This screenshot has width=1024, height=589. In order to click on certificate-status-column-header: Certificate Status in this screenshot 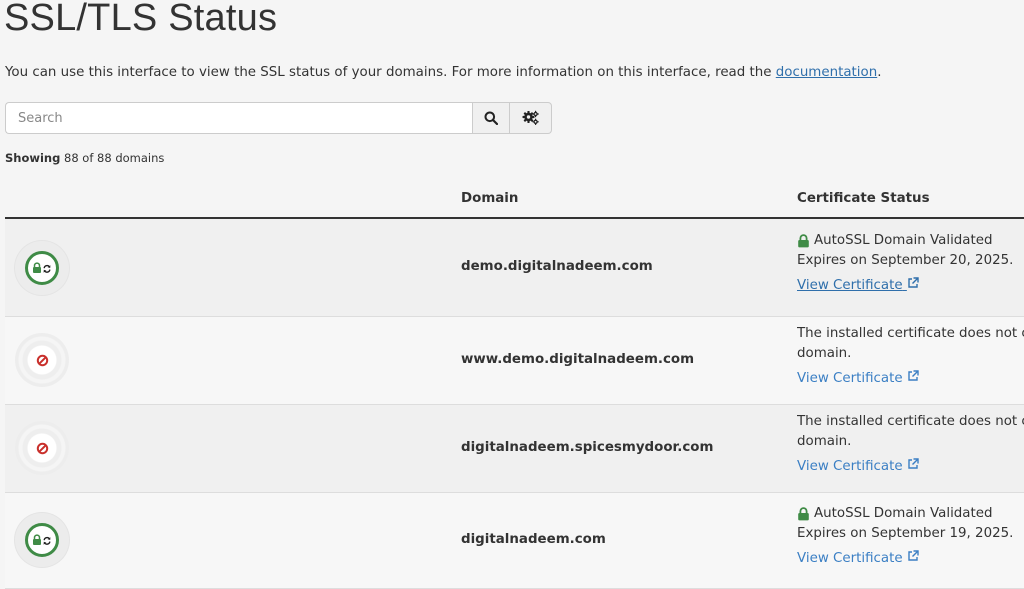, I will do `click(863, 198)`.